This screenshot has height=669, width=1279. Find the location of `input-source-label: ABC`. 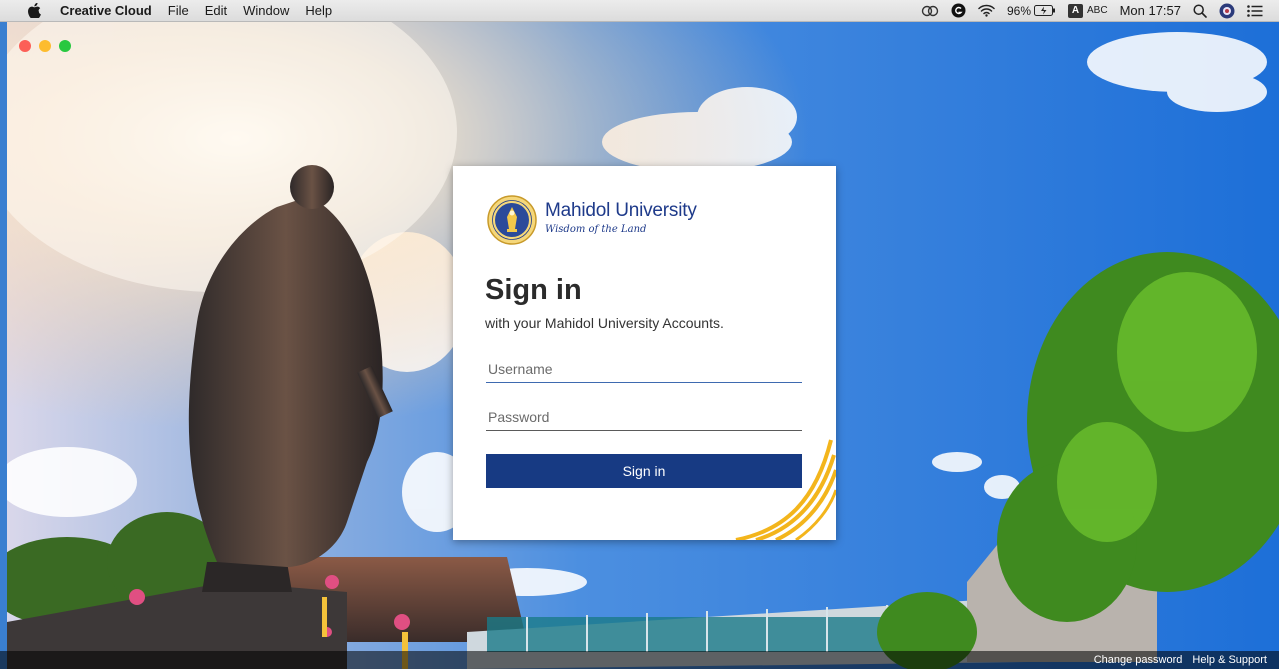

input-source-label: ABC is located at coordinates (1097, 10).